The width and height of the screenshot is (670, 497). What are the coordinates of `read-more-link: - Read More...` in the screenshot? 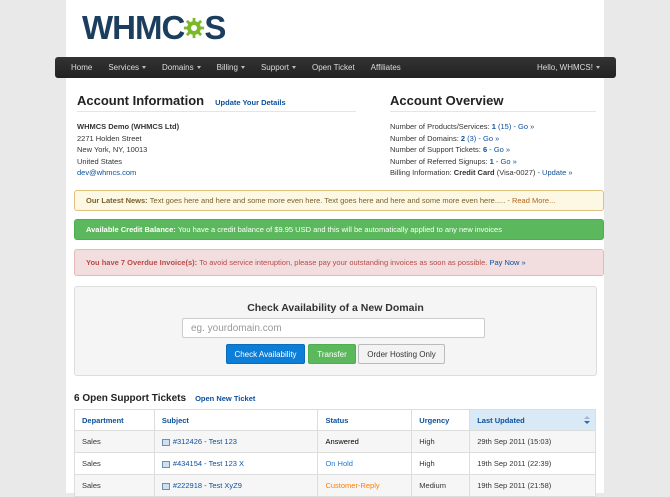 It's located at (531, 200).